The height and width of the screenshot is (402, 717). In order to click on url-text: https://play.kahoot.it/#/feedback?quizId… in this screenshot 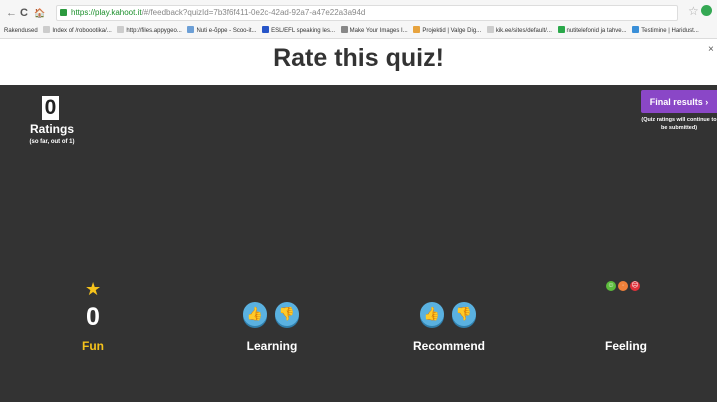, I will do `click(218, 12)`.